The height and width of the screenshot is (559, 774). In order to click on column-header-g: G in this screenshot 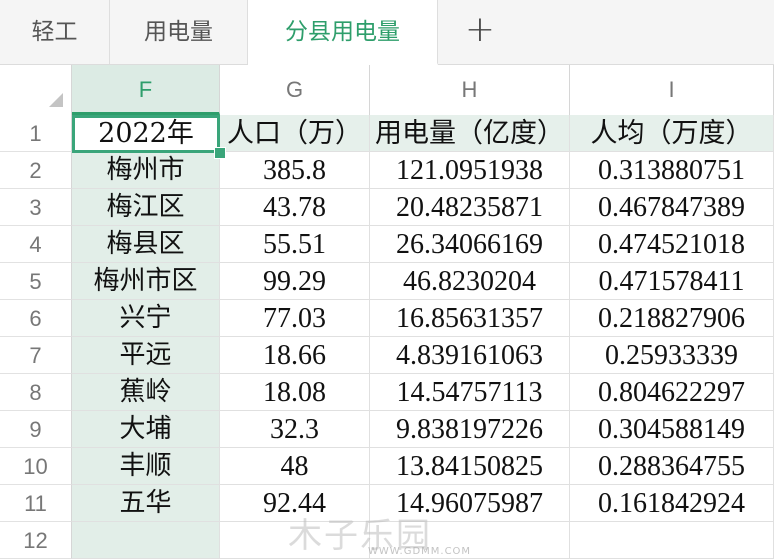, I will do `click(295, 90)`.